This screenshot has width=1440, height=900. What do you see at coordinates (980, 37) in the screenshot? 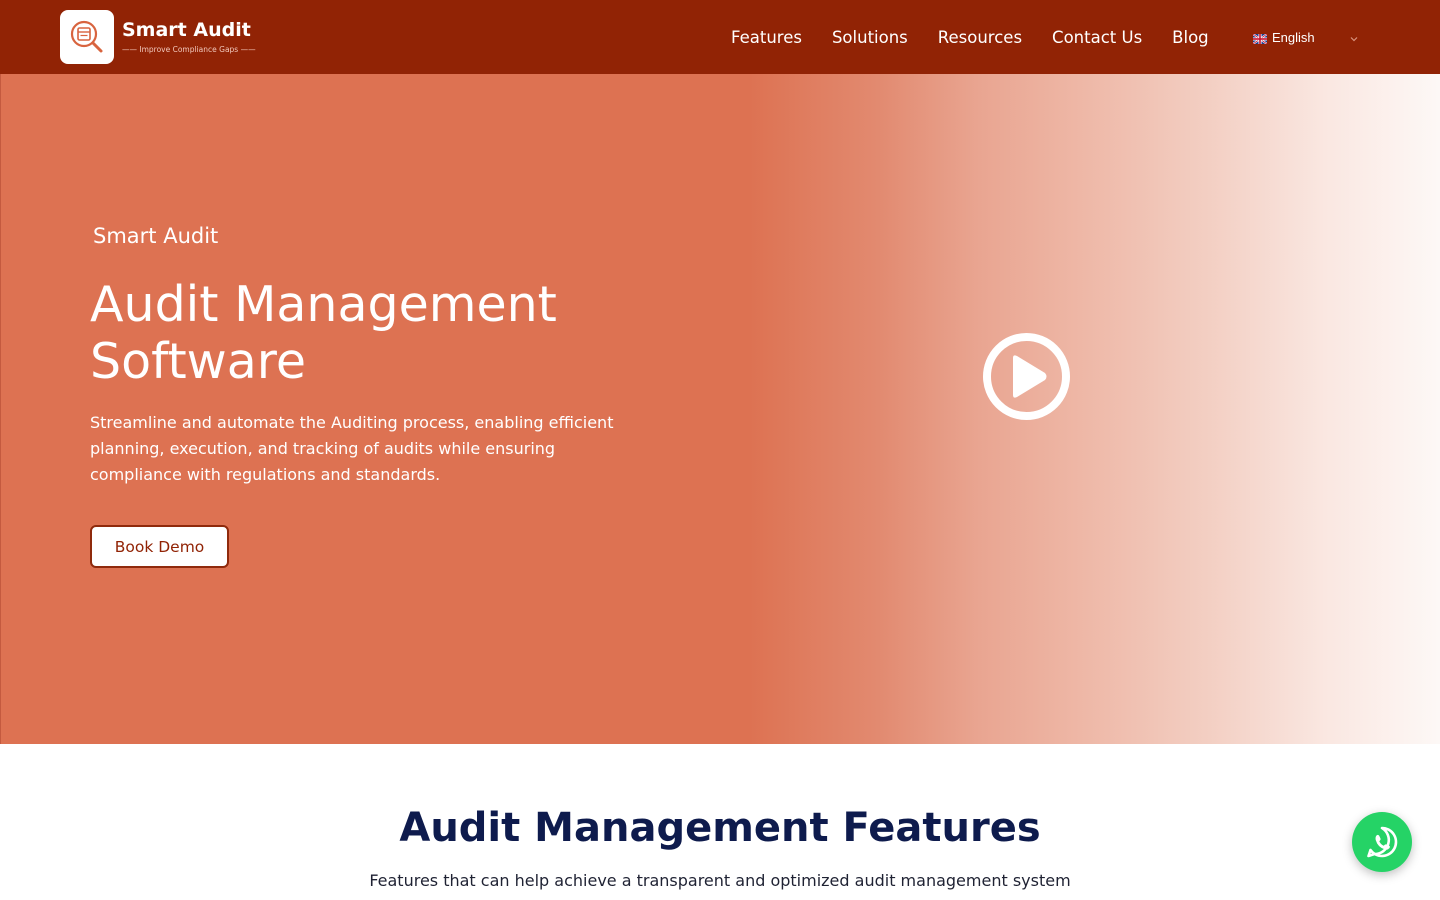
I see `nav-item-resources: Resources` at bounding box center [980, 37].